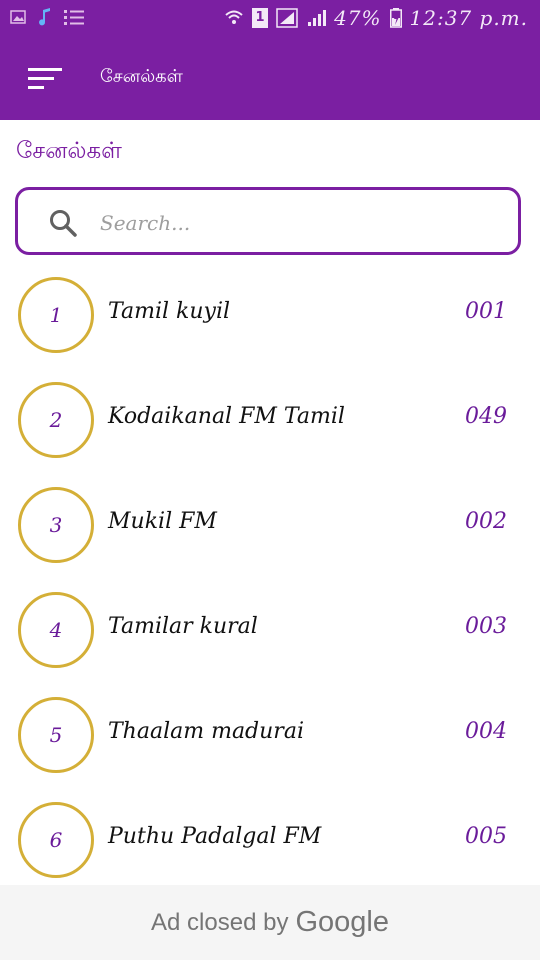  I want to click on channel-index-circle: 3, so click(56, 525).